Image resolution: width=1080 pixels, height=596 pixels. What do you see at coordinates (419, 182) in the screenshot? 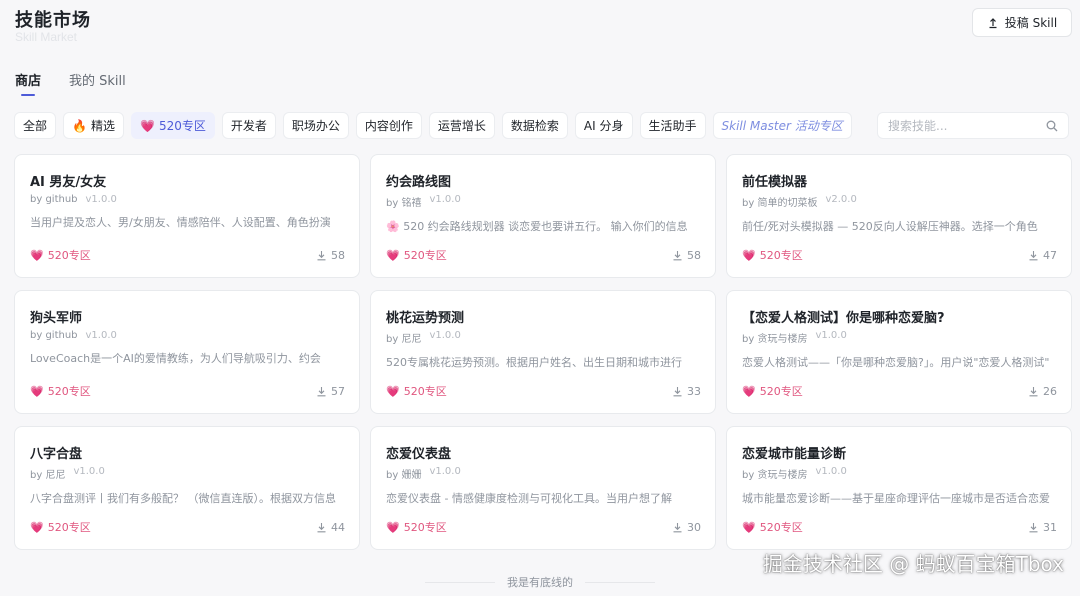
I see `skill-title: 约会路线图` at bounding box center [419, 182].